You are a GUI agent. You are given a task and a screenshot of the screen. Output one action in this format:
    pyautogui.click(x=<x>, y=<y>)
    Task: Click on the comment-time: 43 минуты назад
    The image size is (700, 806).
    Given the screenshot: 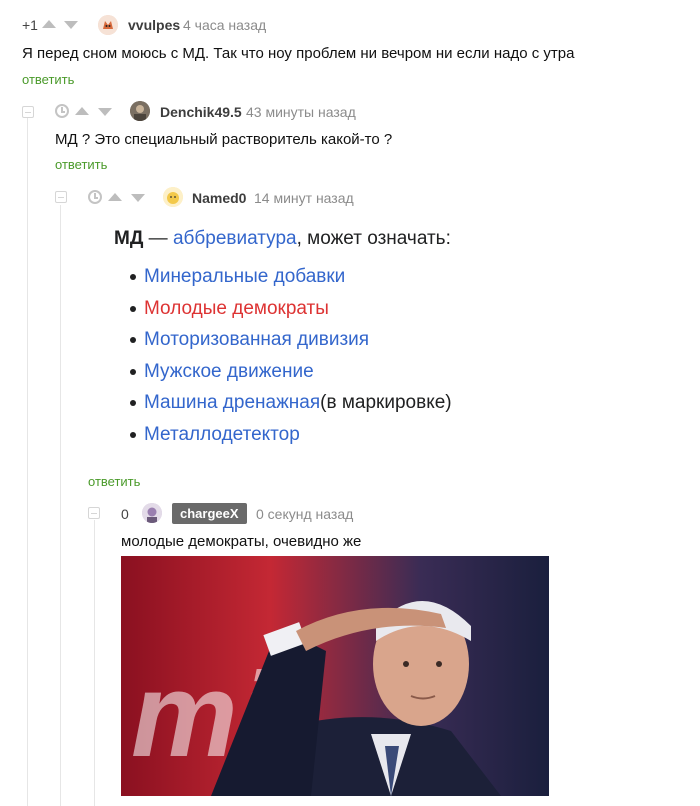 What is the action you would take?
    pyautogui.click(x=301, y=112)
    